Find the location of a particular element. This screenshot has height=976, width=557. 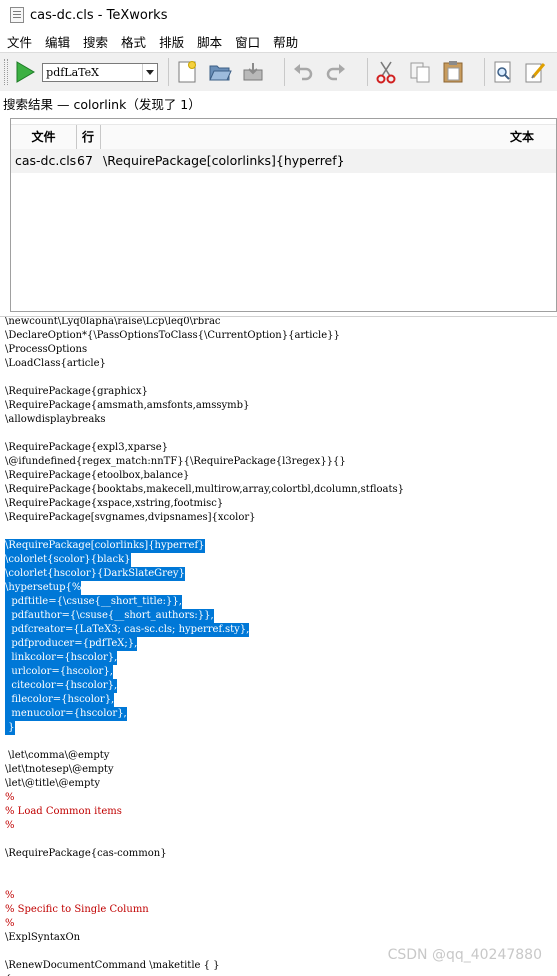

code-line: } is located at coordinates (10, 728).